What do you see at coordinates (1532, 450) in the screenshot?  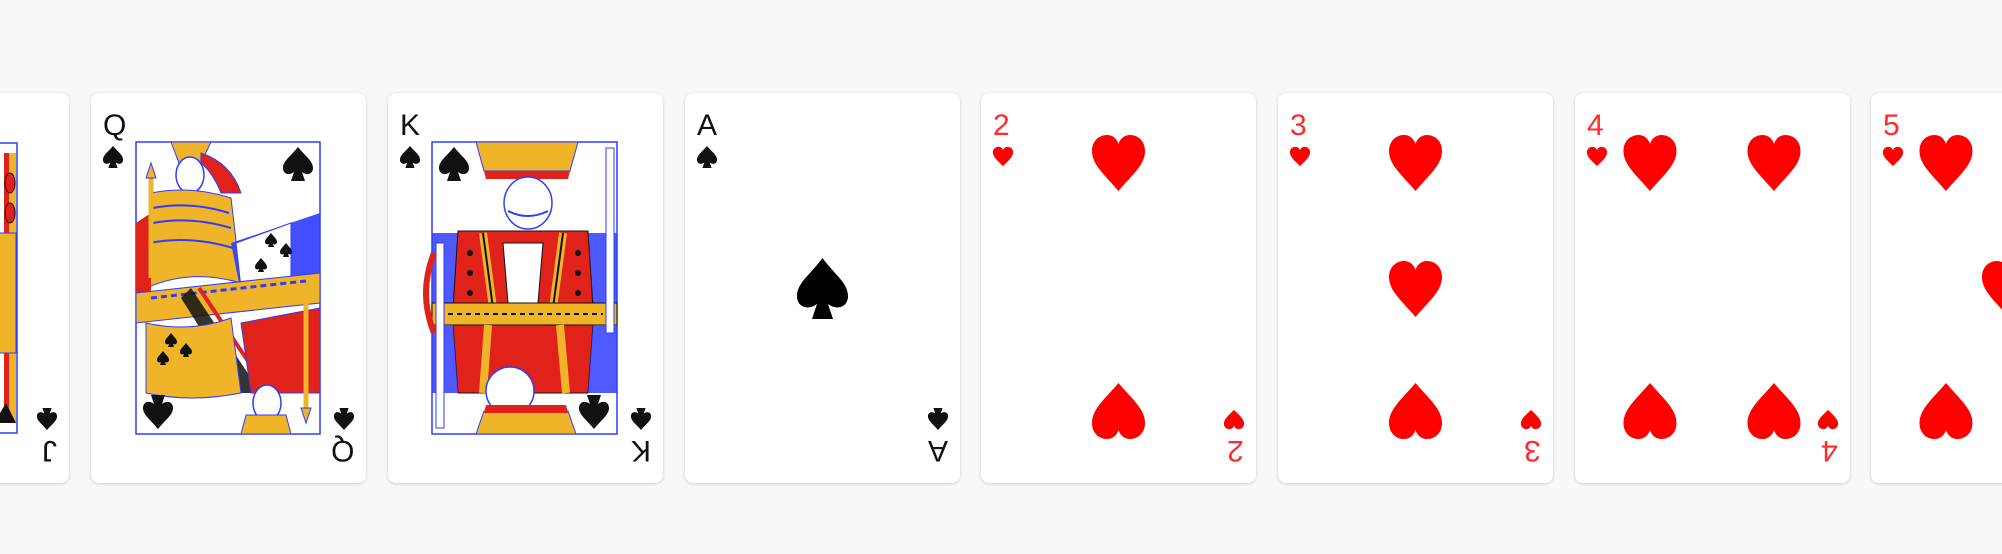 I see `card-rank-bottom: 3` at bounding box center [1532, 450].